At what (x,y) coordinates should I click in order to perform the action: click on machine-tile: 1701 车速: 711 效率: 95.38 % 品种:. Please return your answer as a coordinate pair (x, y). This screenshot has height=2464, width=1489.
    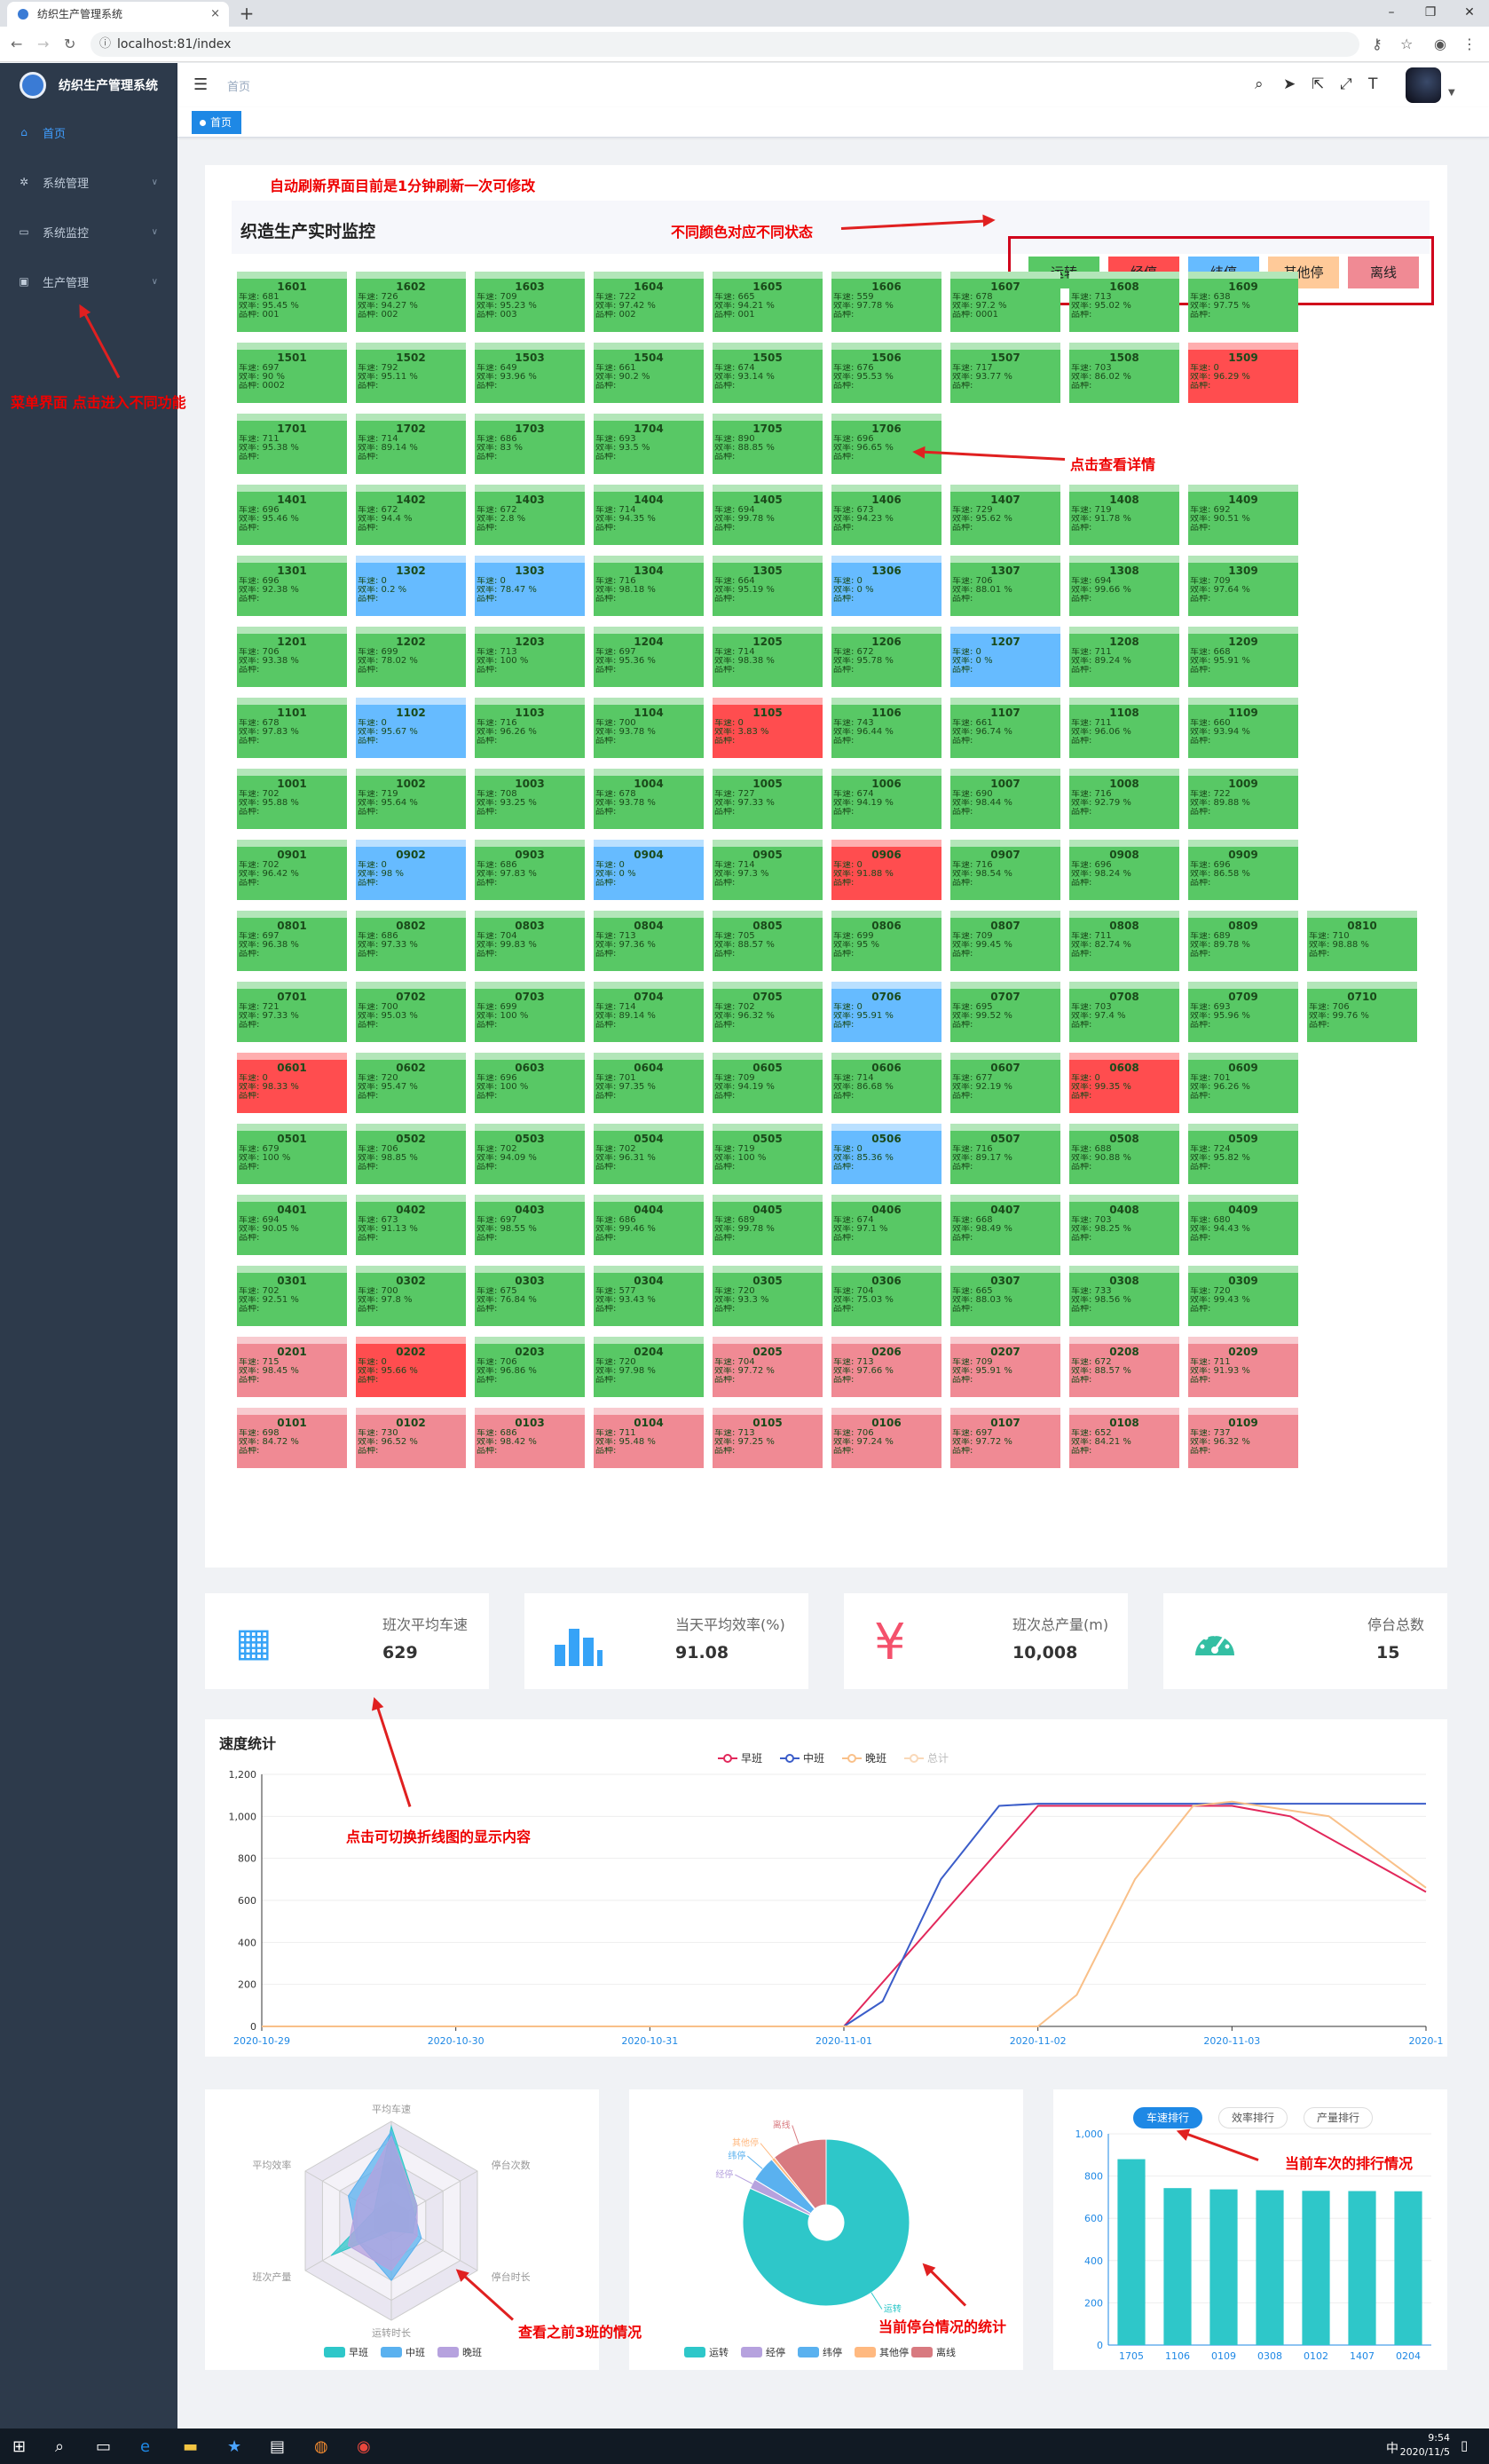
    Looking at the image, I should click on (292, 444).